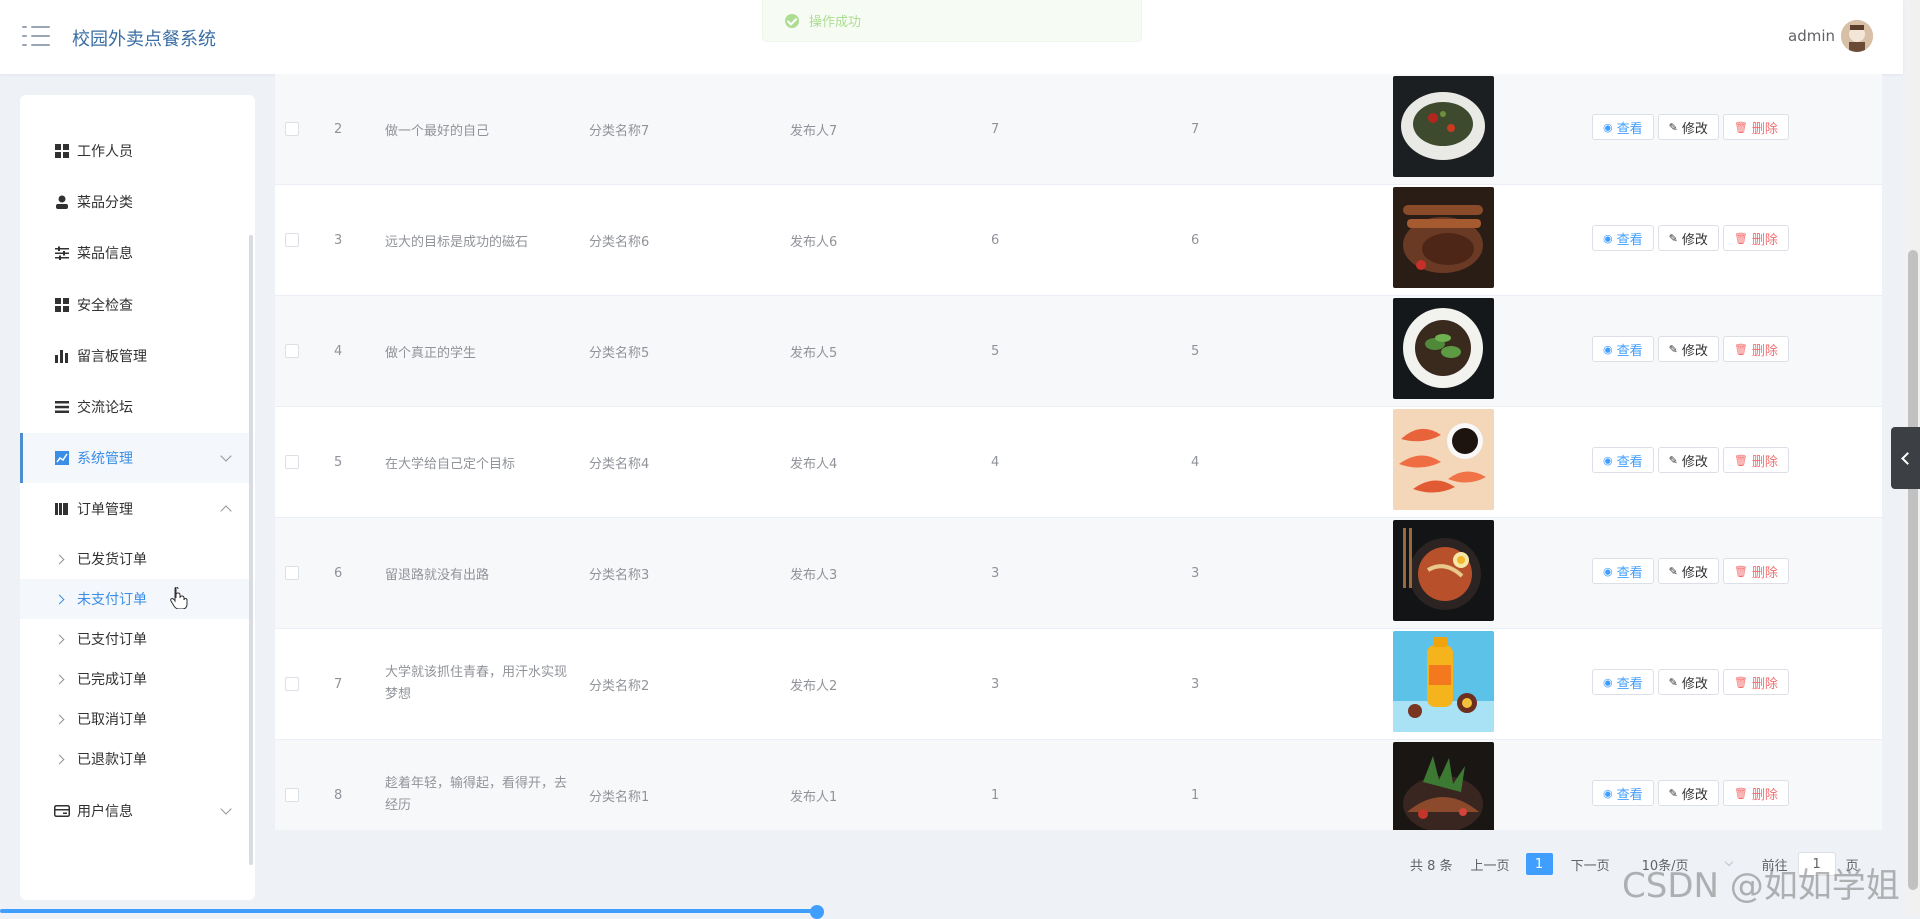 The image size is (1920, 919). Describe the element at coordinates (995, 573) in the screenshot. I see `count-cell: 3` at that location.